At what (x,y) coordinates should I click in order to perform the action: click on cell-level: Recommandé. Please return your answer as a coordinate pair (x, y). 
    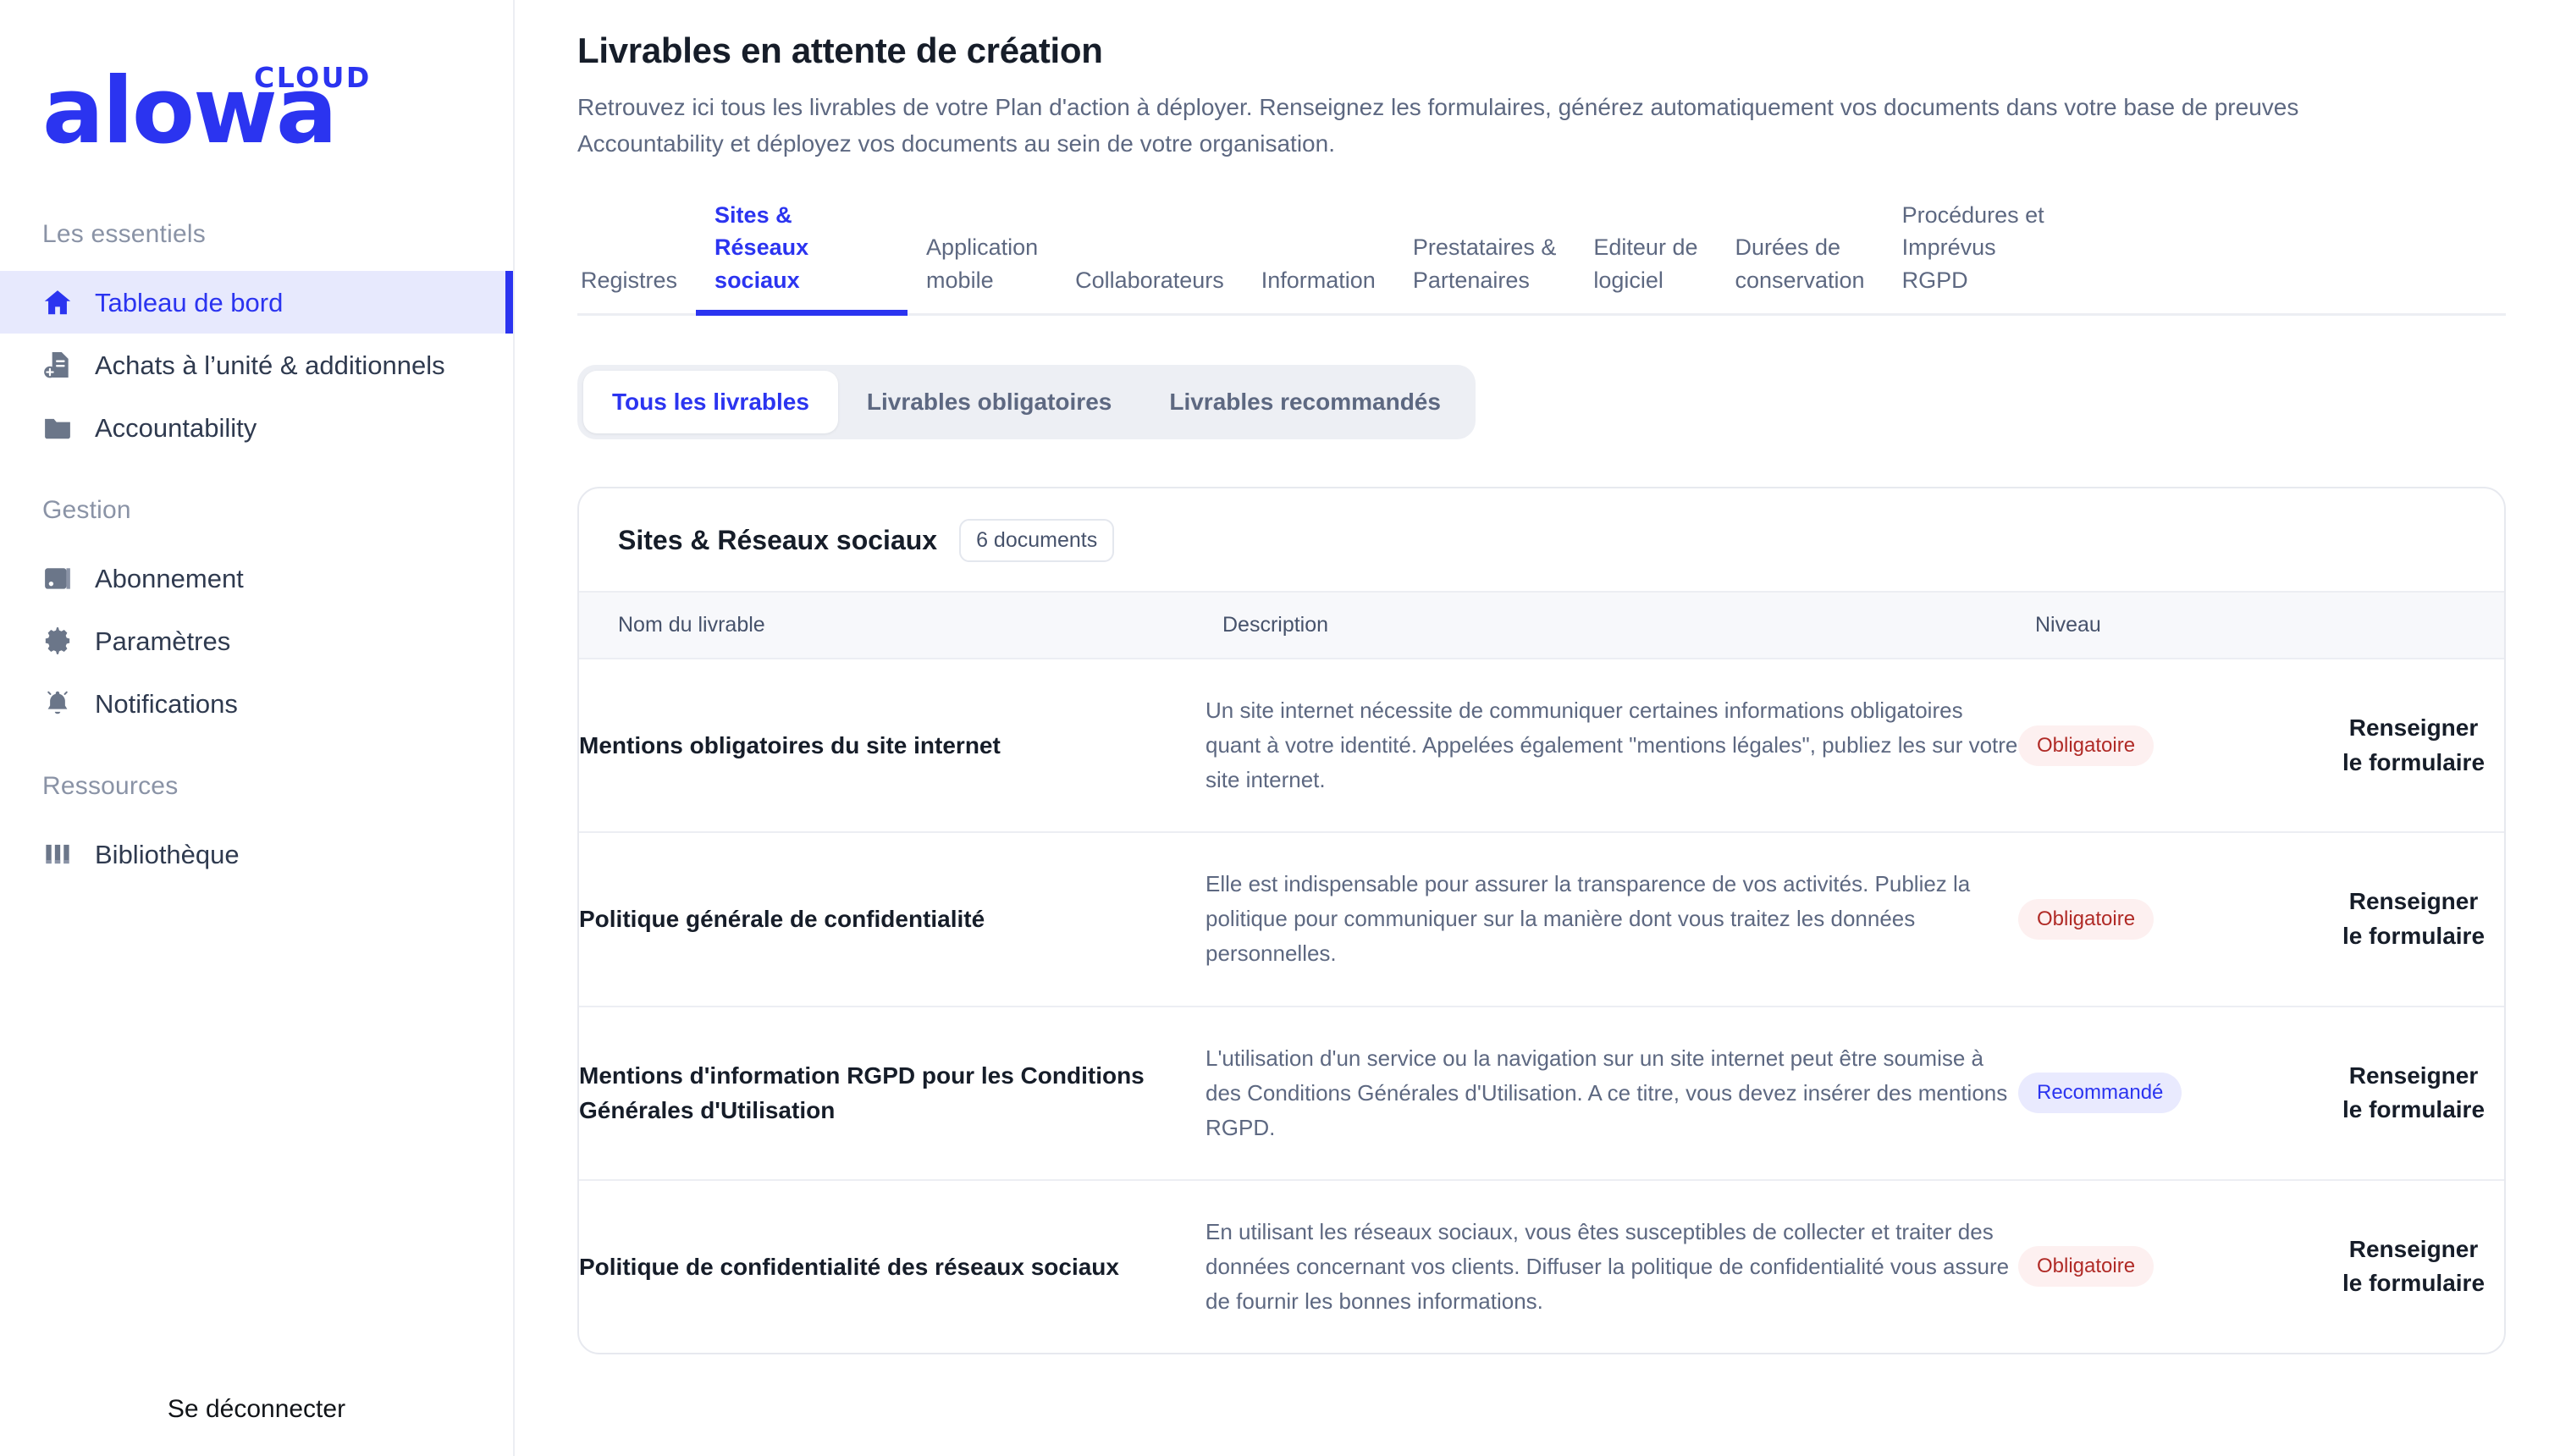
    Looking at the image, I should click on (2170, 1094).